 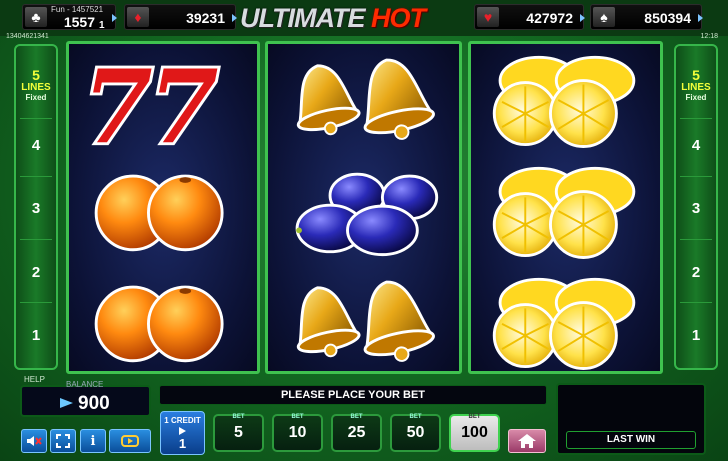 What do you see at coordinates (180, 17) in the screenshot?
I see `jackpot-diamonds: ♦ 39231` at bounding box center [180, 17].